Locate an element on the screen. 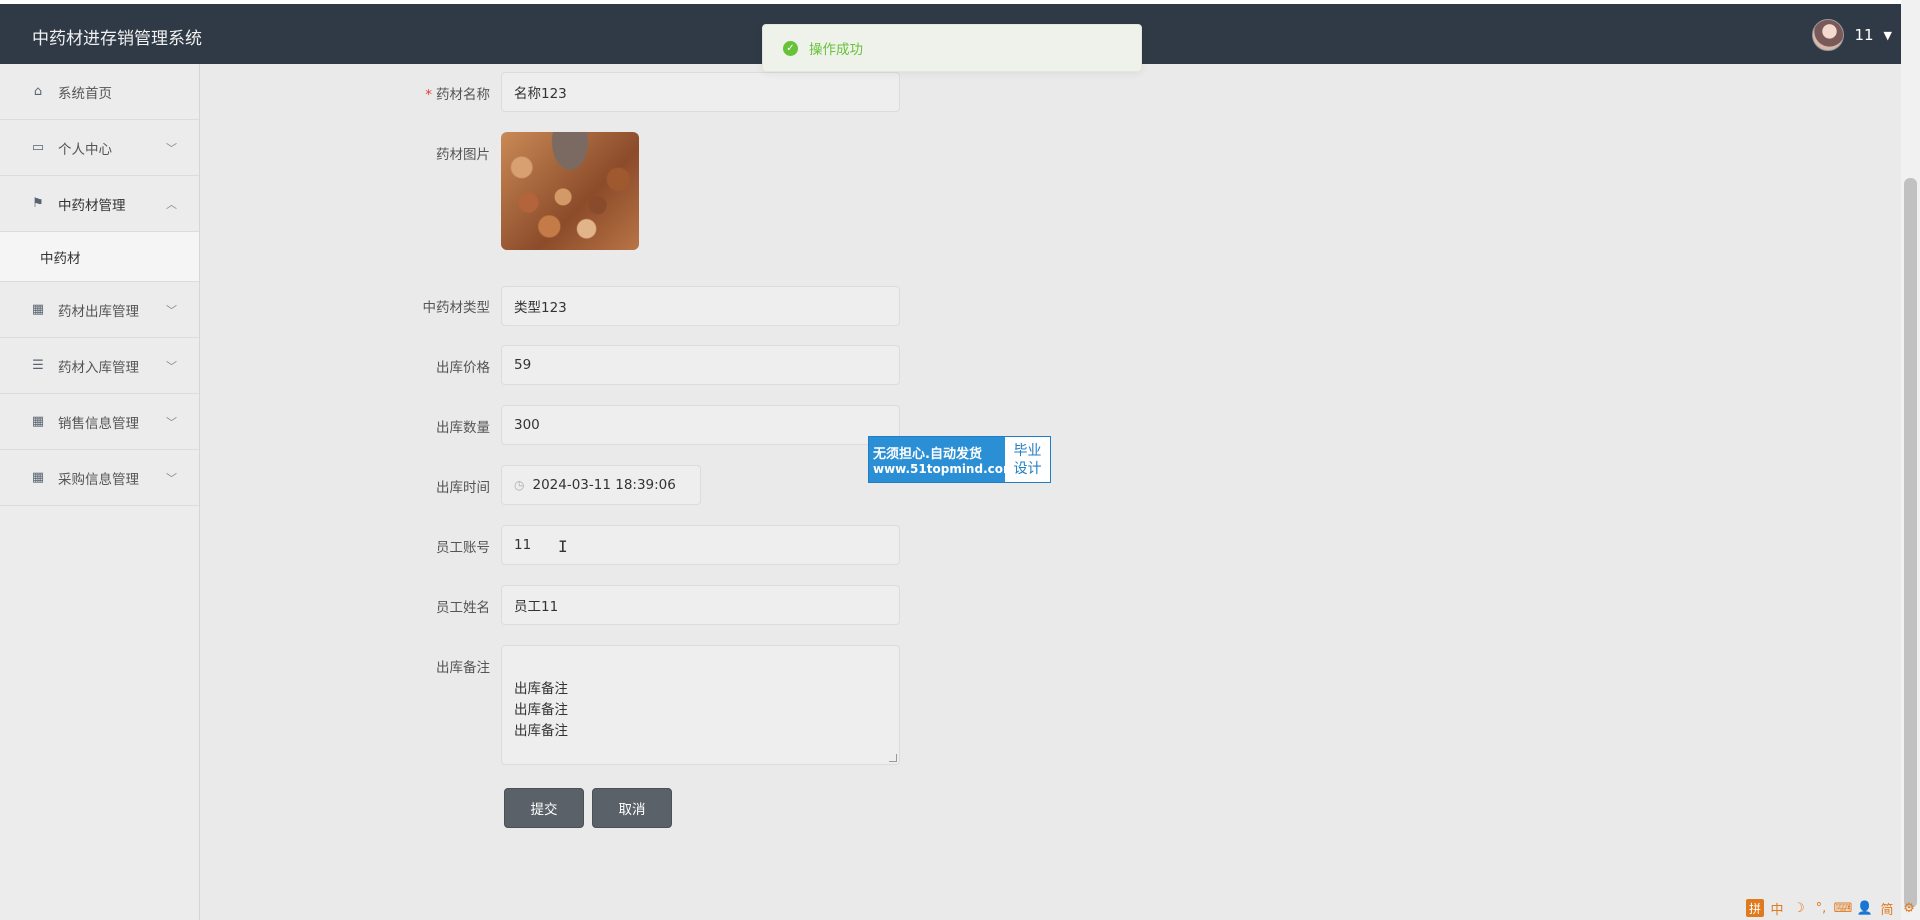 The height and width of the screenshot is (920, 1920). sidebar-item-purchase-management: ▦ 采购信息管理 ﹀ is located at coordinates (99, 478).